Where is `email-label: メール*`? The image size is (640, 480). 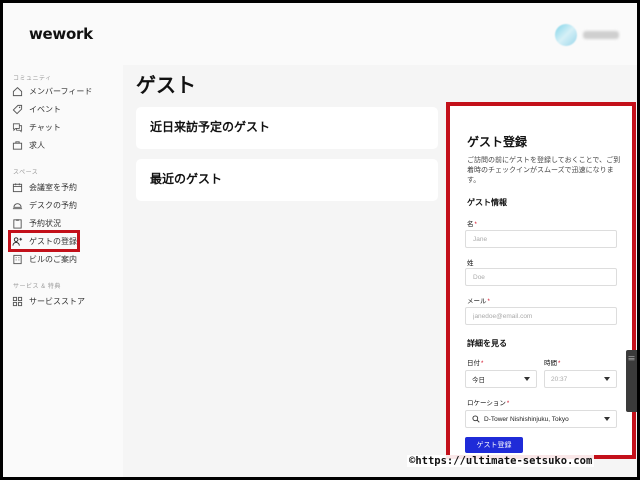 email-label: メール* is located at coordinates (478, 301).